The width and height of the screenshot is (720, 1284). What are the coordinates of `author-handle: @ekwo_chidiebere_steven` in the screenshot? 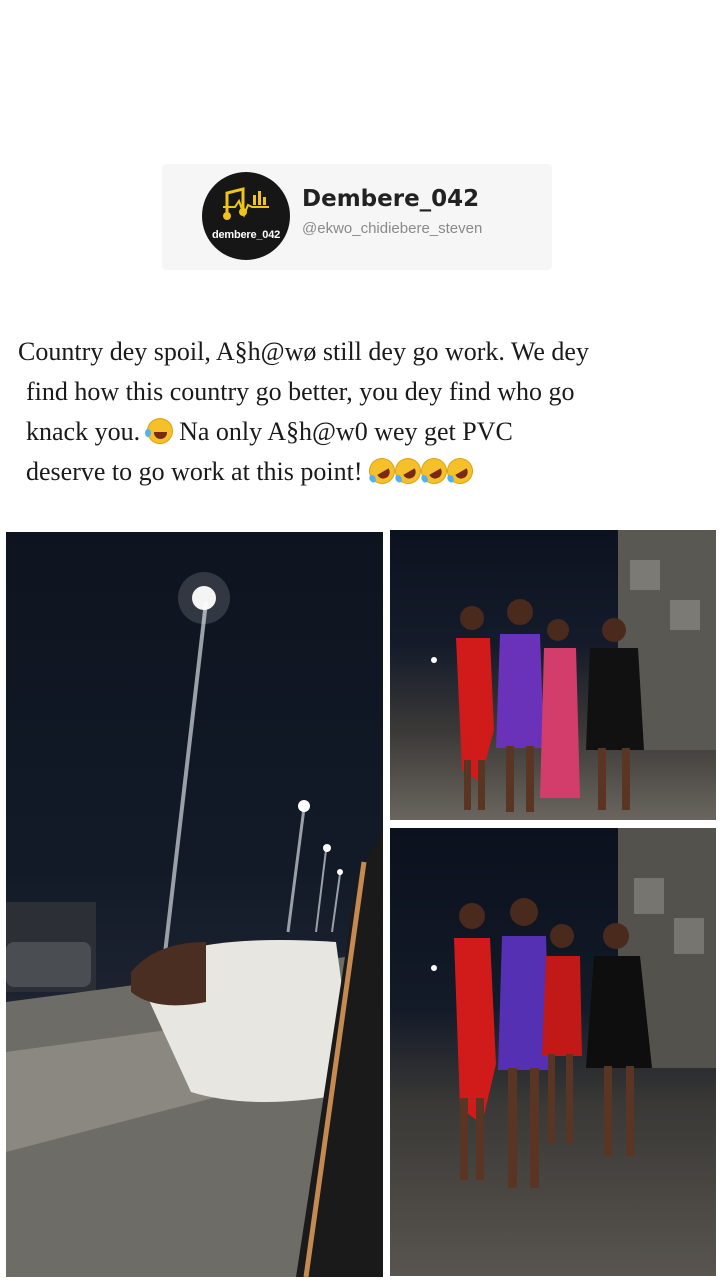 It's located at (392, 228).